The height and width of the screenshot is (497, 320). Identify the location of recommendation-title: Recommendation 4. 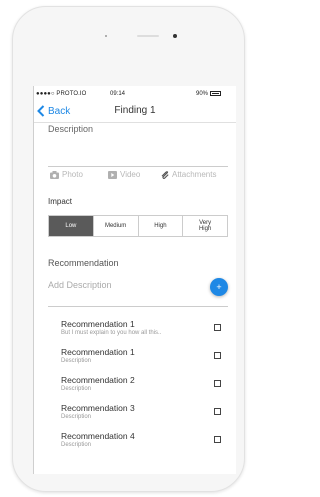
(98, 436).